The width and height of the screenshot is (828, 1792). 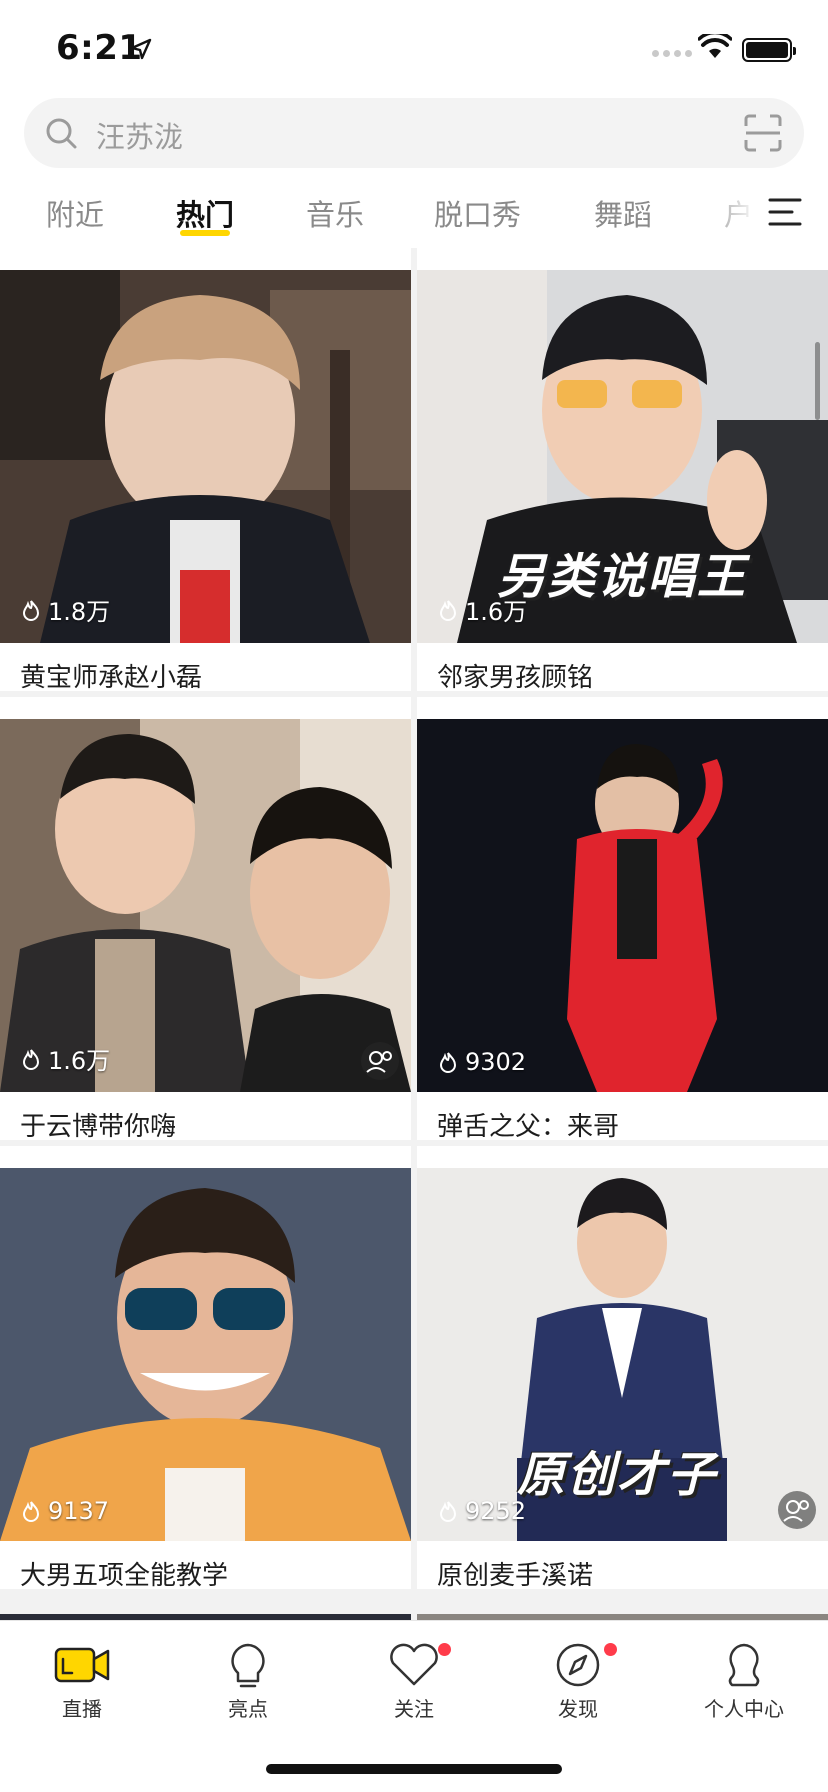 I want to click on live-camera-icon, so click(x=82, y=1665).